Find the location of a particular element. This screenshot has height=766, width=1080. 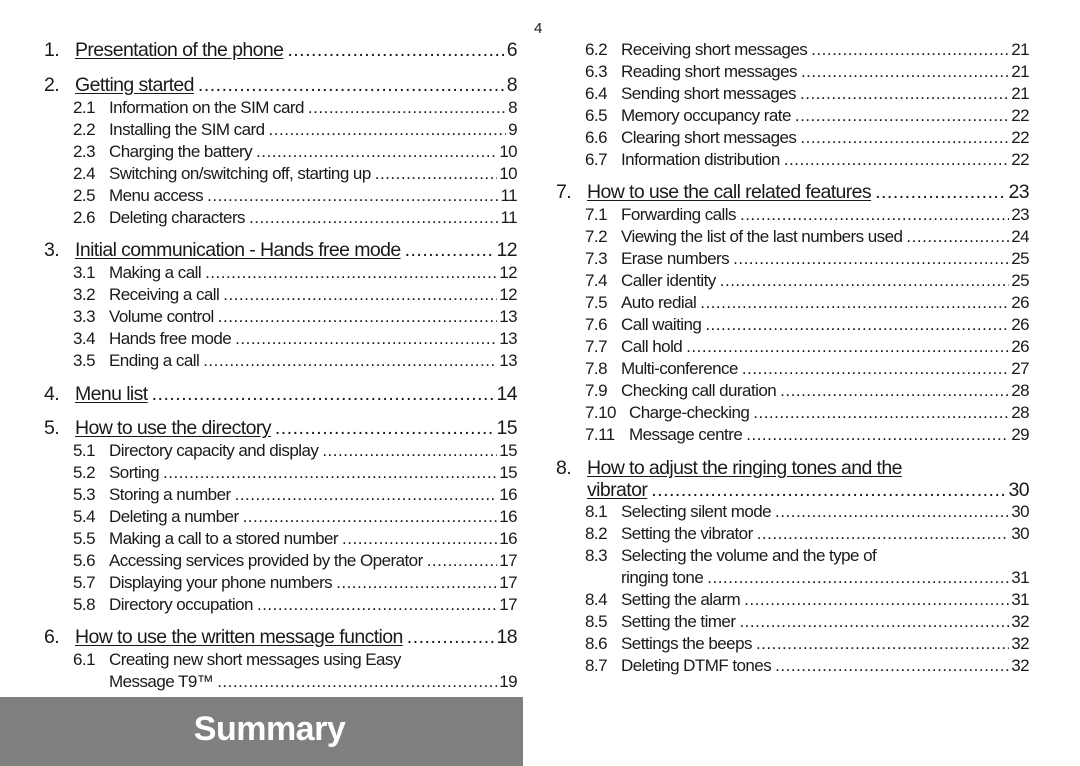

entry-title: How to use the written message function is located at coordinates (239, 637).